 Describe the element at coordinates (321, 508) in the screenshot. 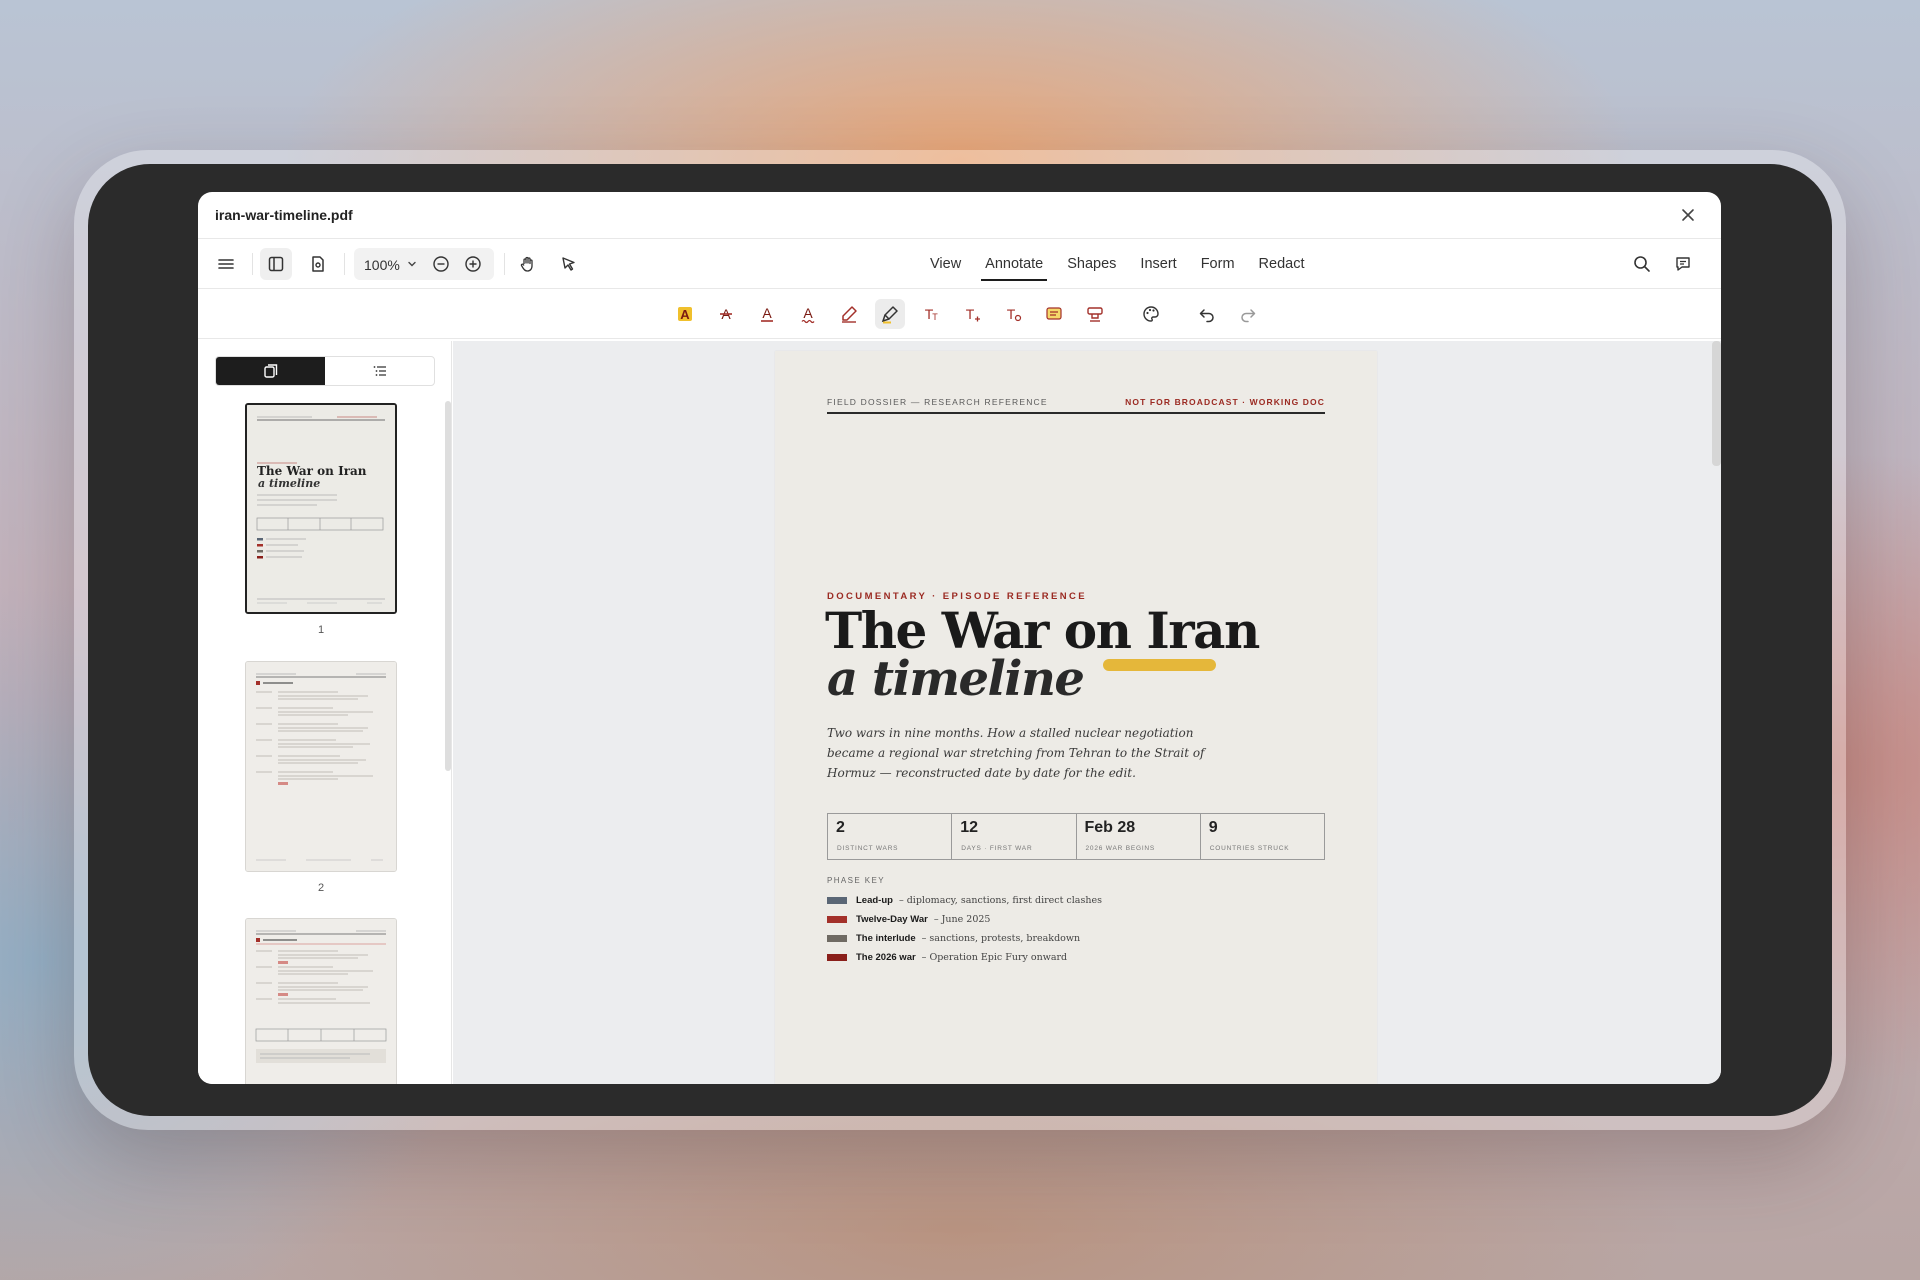

I see `page-thumbnail-1: The War on Iran a timeline` at that location.